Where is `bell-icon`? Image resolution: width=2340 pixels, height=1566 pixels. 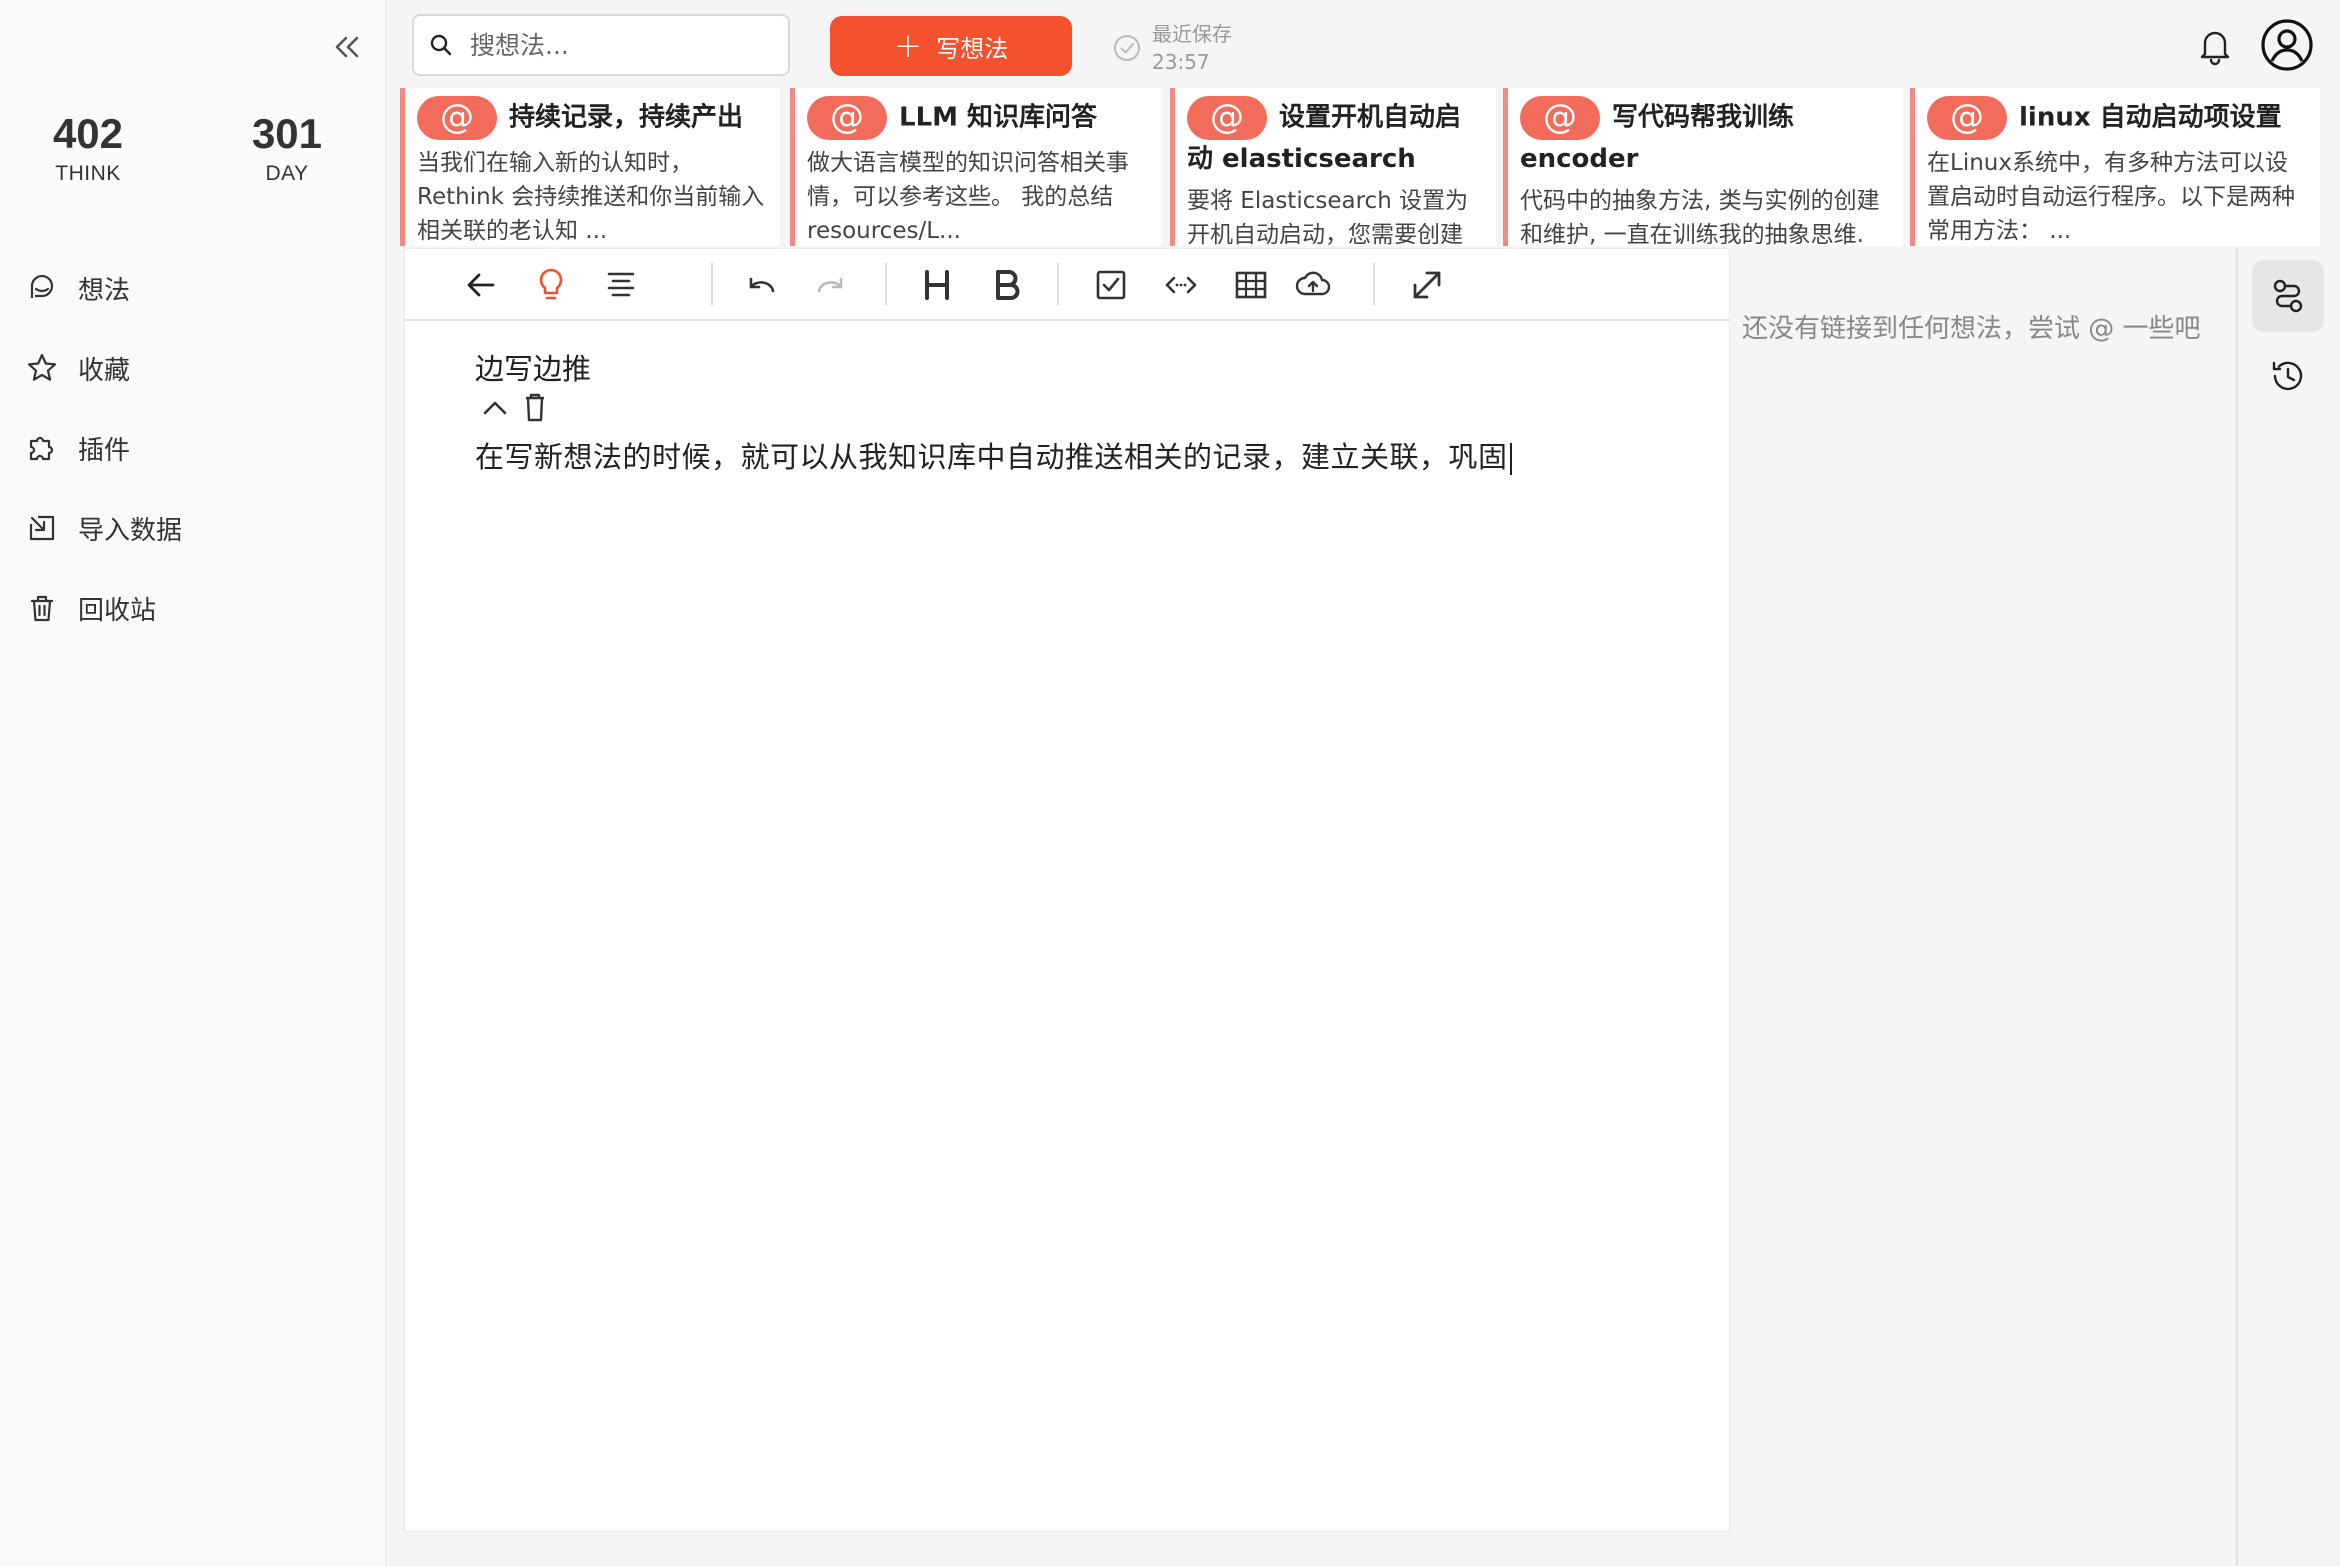 bell-icon is located at coordinates (2215, 46).